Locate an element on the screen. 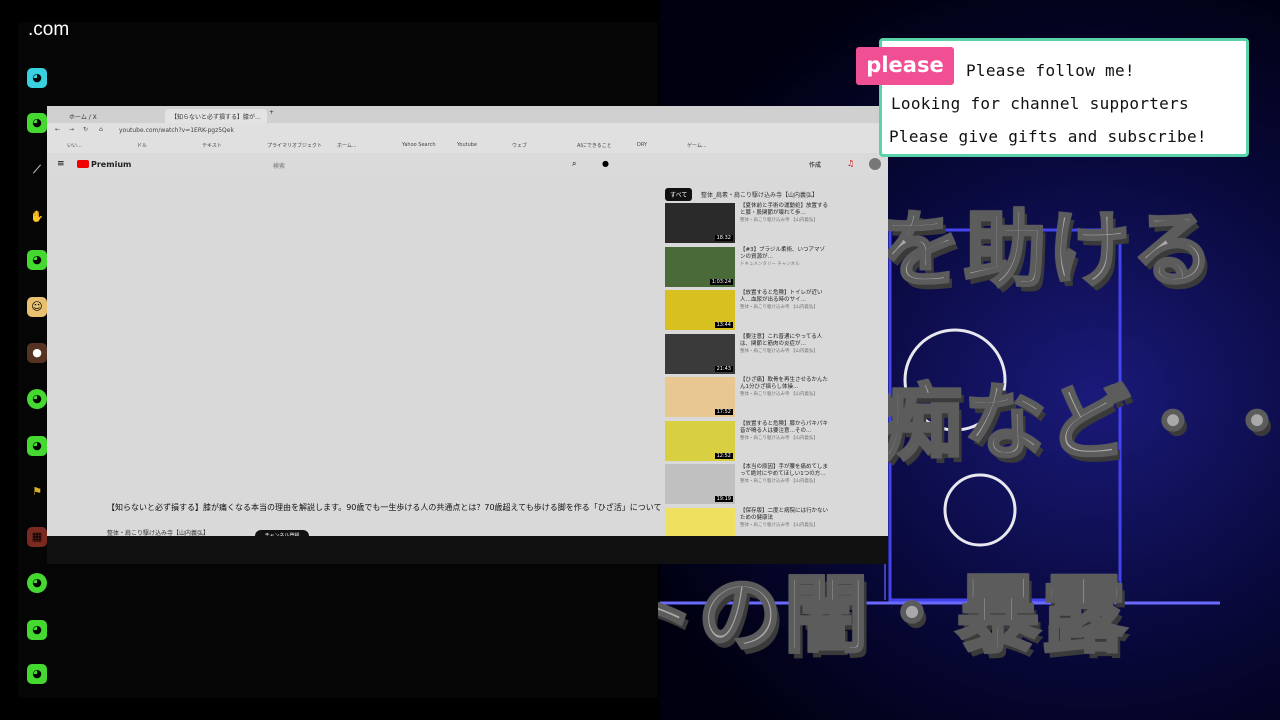  recommendation-title: 【保存版】二度と病院には行かないための健康法 is located at coordinates (785, 515).